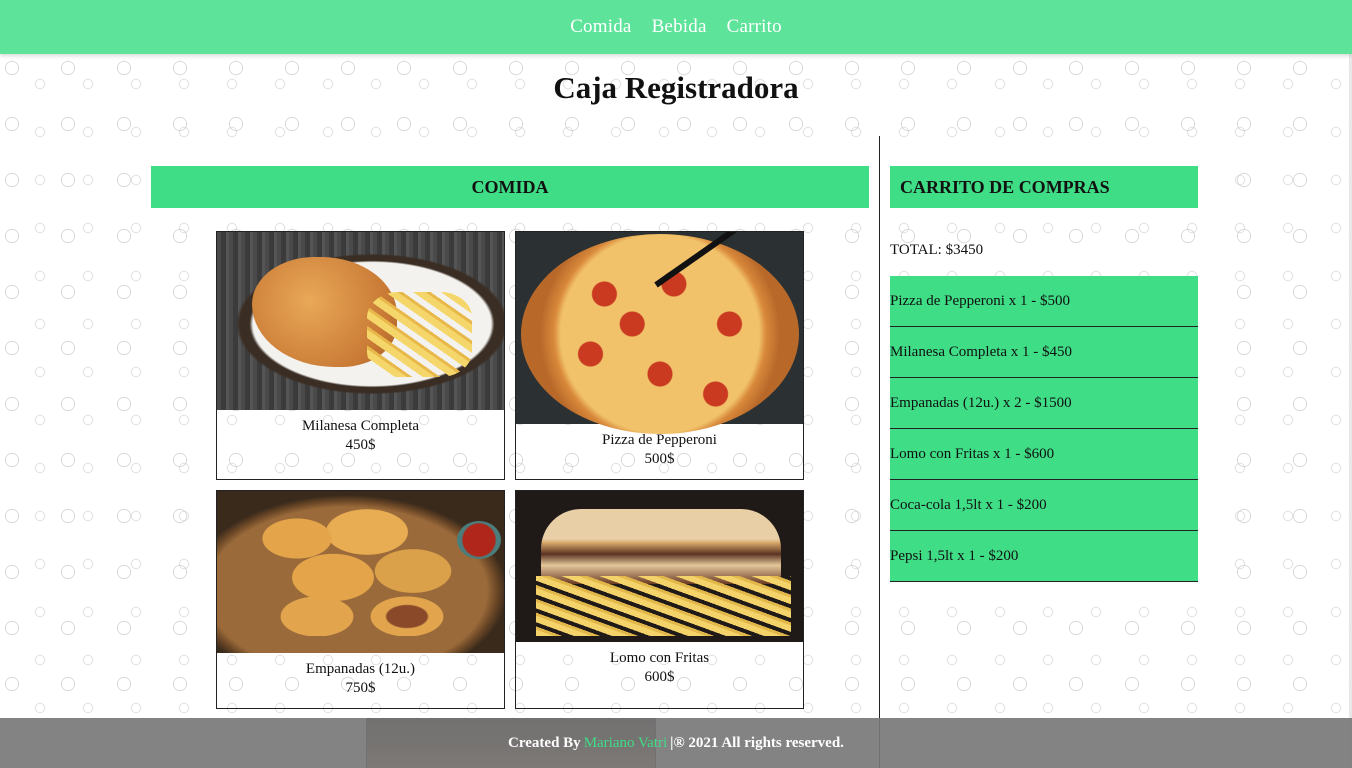 This screenshot has height=768, width=1352. What do you see at coordinates (625, 743) in the screenshot?
I see `footer-author-link: Mariano Vatri` at bounding box center [625, 743].